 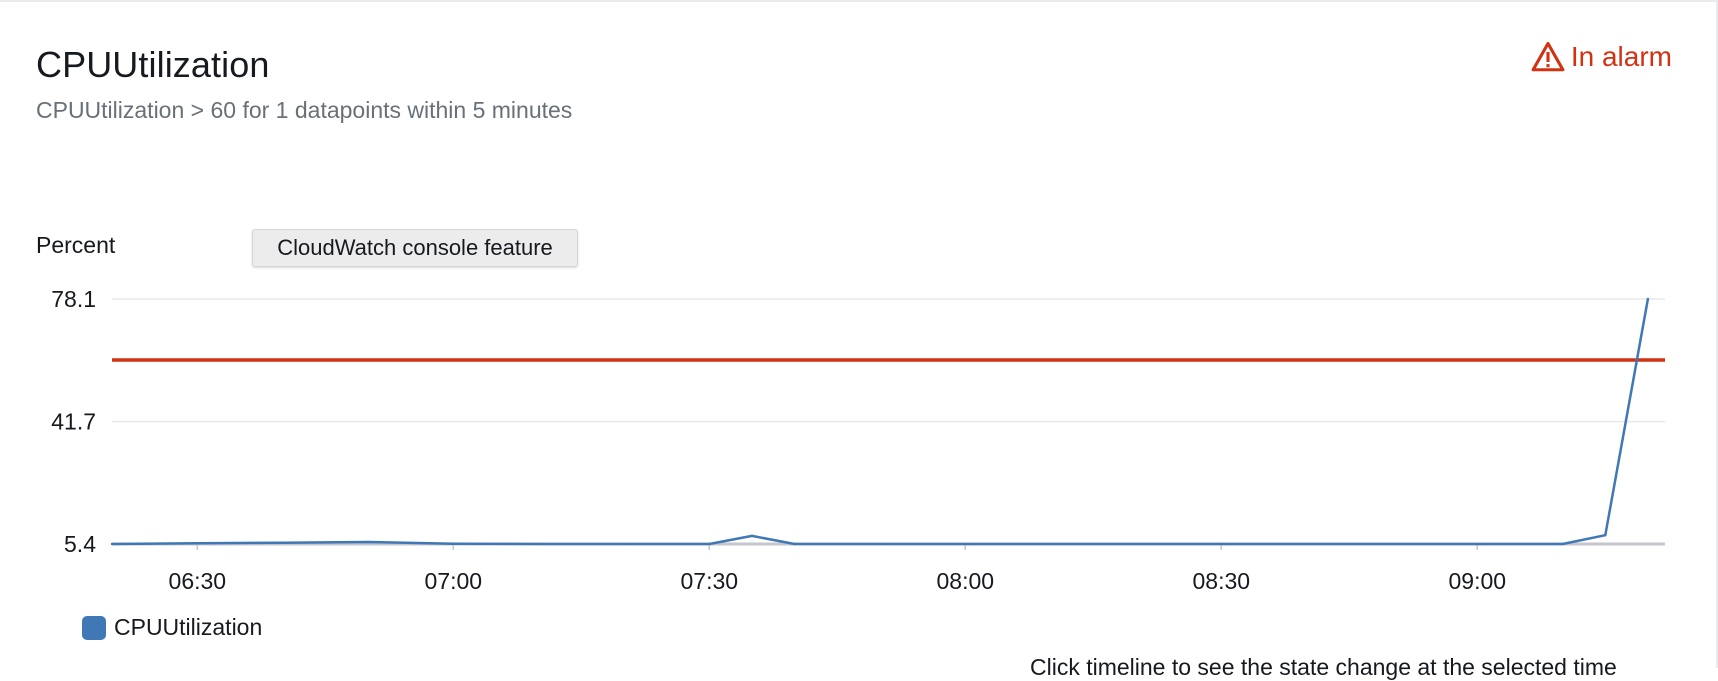 I want to click on legend-item-label: CPUUtilization, so click(x=188, y=627).